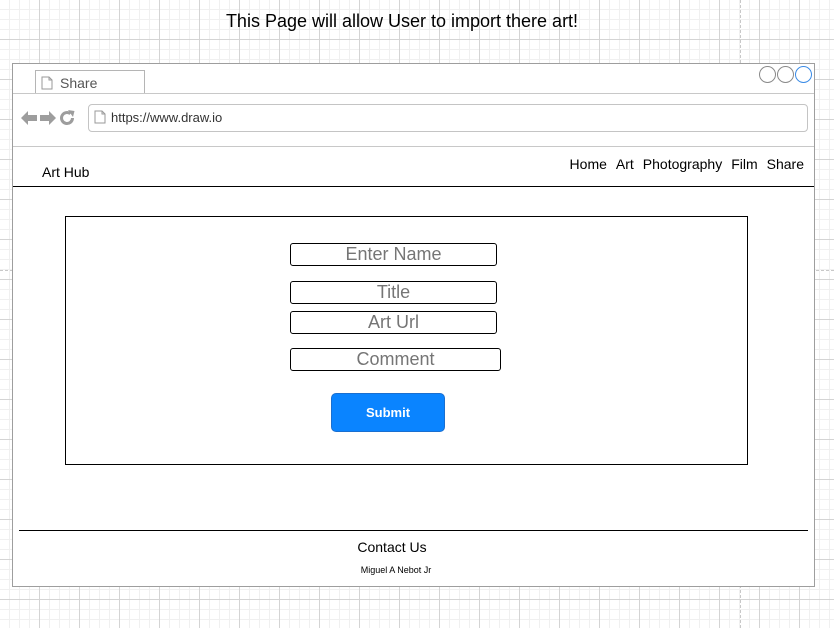 Image resolution: width=834 pixels, height=628 pixels. What do you see at coordinates (413, 530) in the screenshot?
I see `footer-divider` at bounding box center [413, 530].